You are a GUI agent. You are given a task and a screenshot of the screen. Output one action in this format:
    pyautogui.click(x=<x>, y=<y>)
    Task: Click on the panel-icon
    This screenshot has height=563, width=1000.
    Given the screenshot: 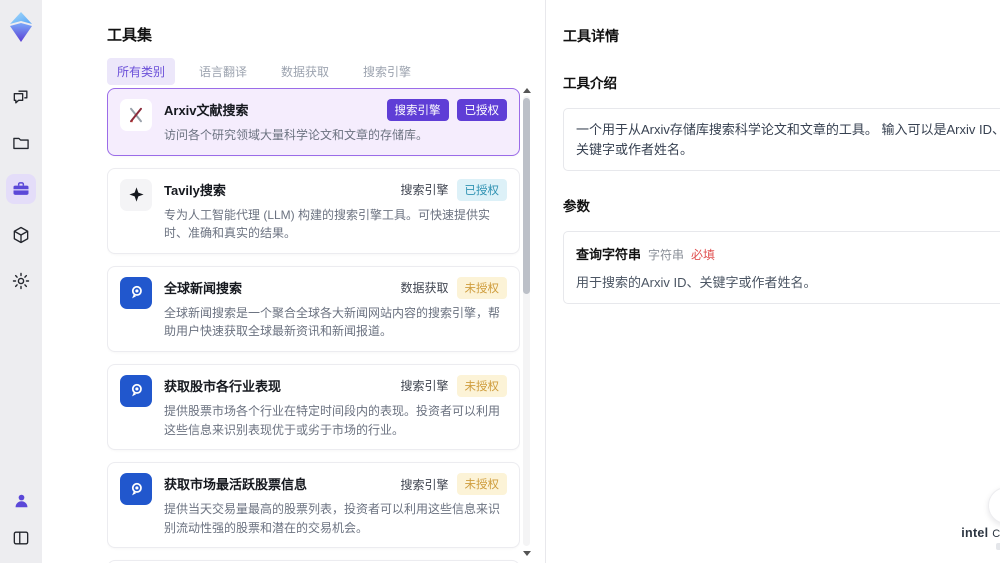 What is the action you would take?
    pyautogui.click(x=21, y=538)
    